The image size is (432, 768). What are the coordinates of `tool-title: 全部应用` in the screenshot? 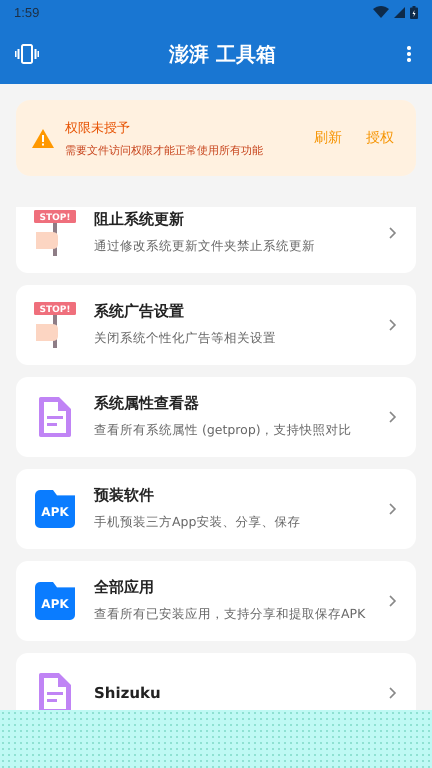 It's located at (124, 587).